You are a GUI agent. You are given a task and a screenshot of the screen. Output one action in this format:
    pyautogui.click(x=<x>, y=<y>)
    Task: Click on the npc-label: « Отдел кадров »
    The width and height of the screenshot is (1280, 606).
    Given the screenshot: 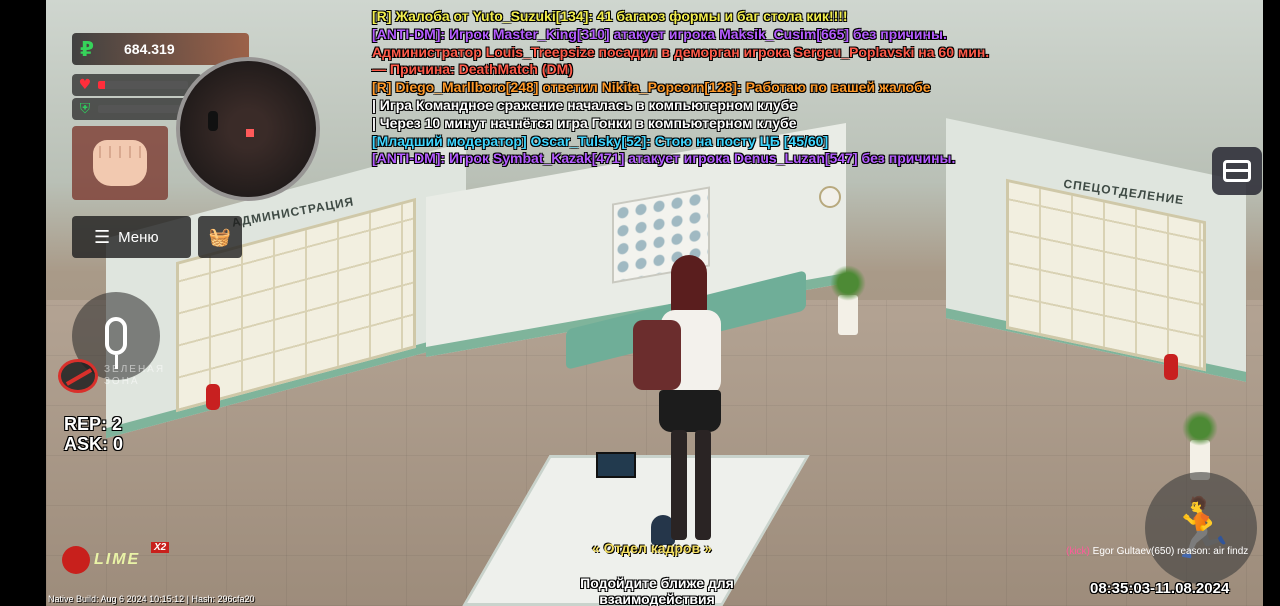 What is the action you would take?
    pyautogui.click(x=652, y=548)
    